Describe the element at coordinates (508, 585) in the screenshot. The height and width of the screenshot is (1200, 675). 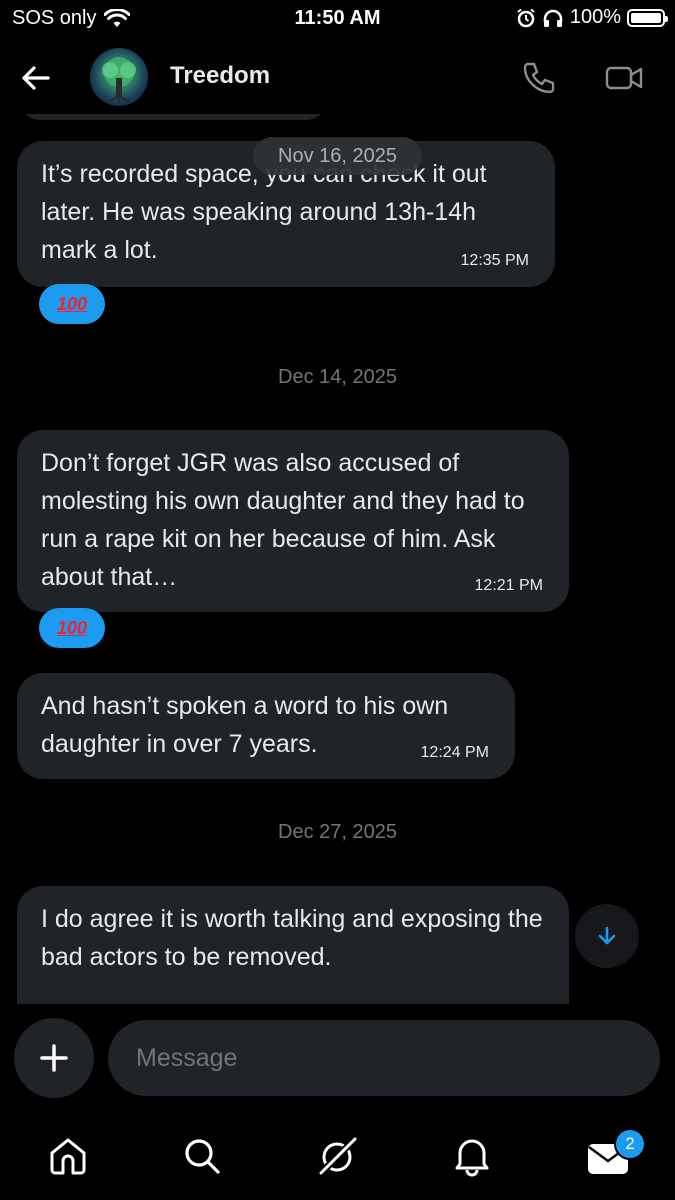
I see `message-time: 12:21 PM` at that location.